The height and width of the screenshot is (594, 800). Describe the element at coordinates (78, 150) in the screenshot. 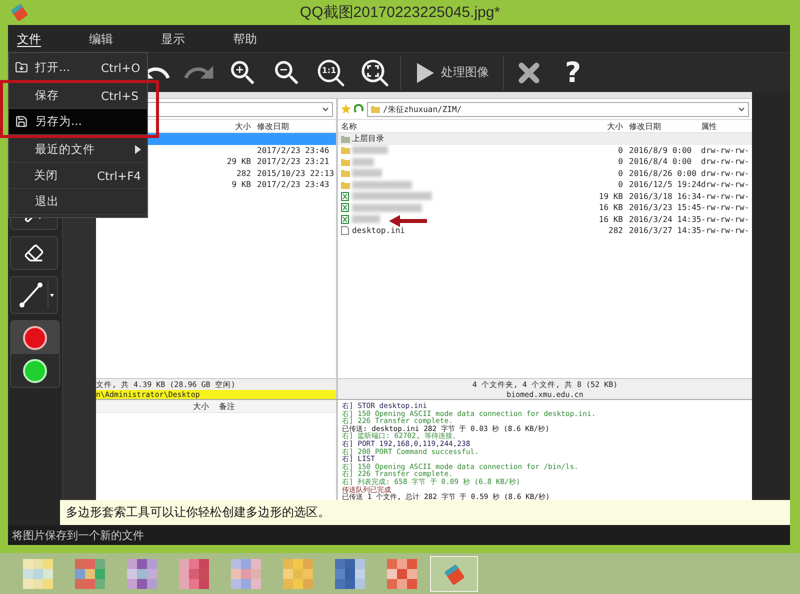

I see `menu-option: 最近的文件` at that location.